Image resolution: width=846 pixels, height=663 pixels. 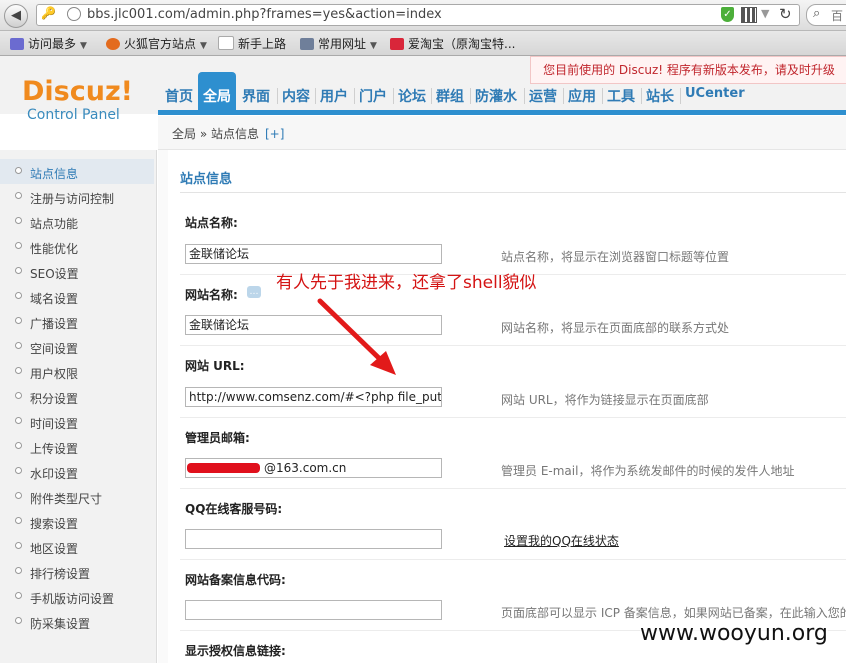 I want to click on field-label: 管理员邮箱:, so click(x=217, y=438).